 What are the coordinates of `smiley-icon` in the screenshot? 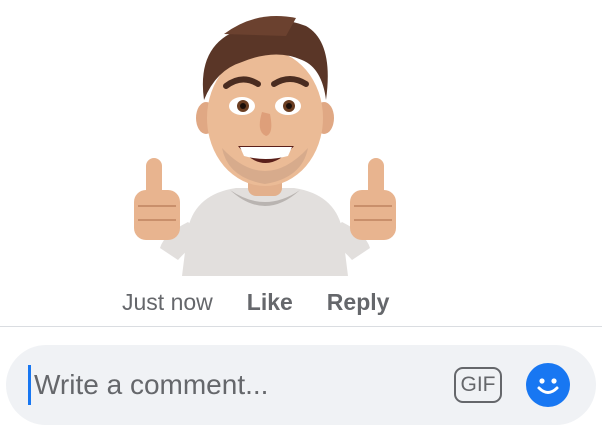 It's located at (548, 386).